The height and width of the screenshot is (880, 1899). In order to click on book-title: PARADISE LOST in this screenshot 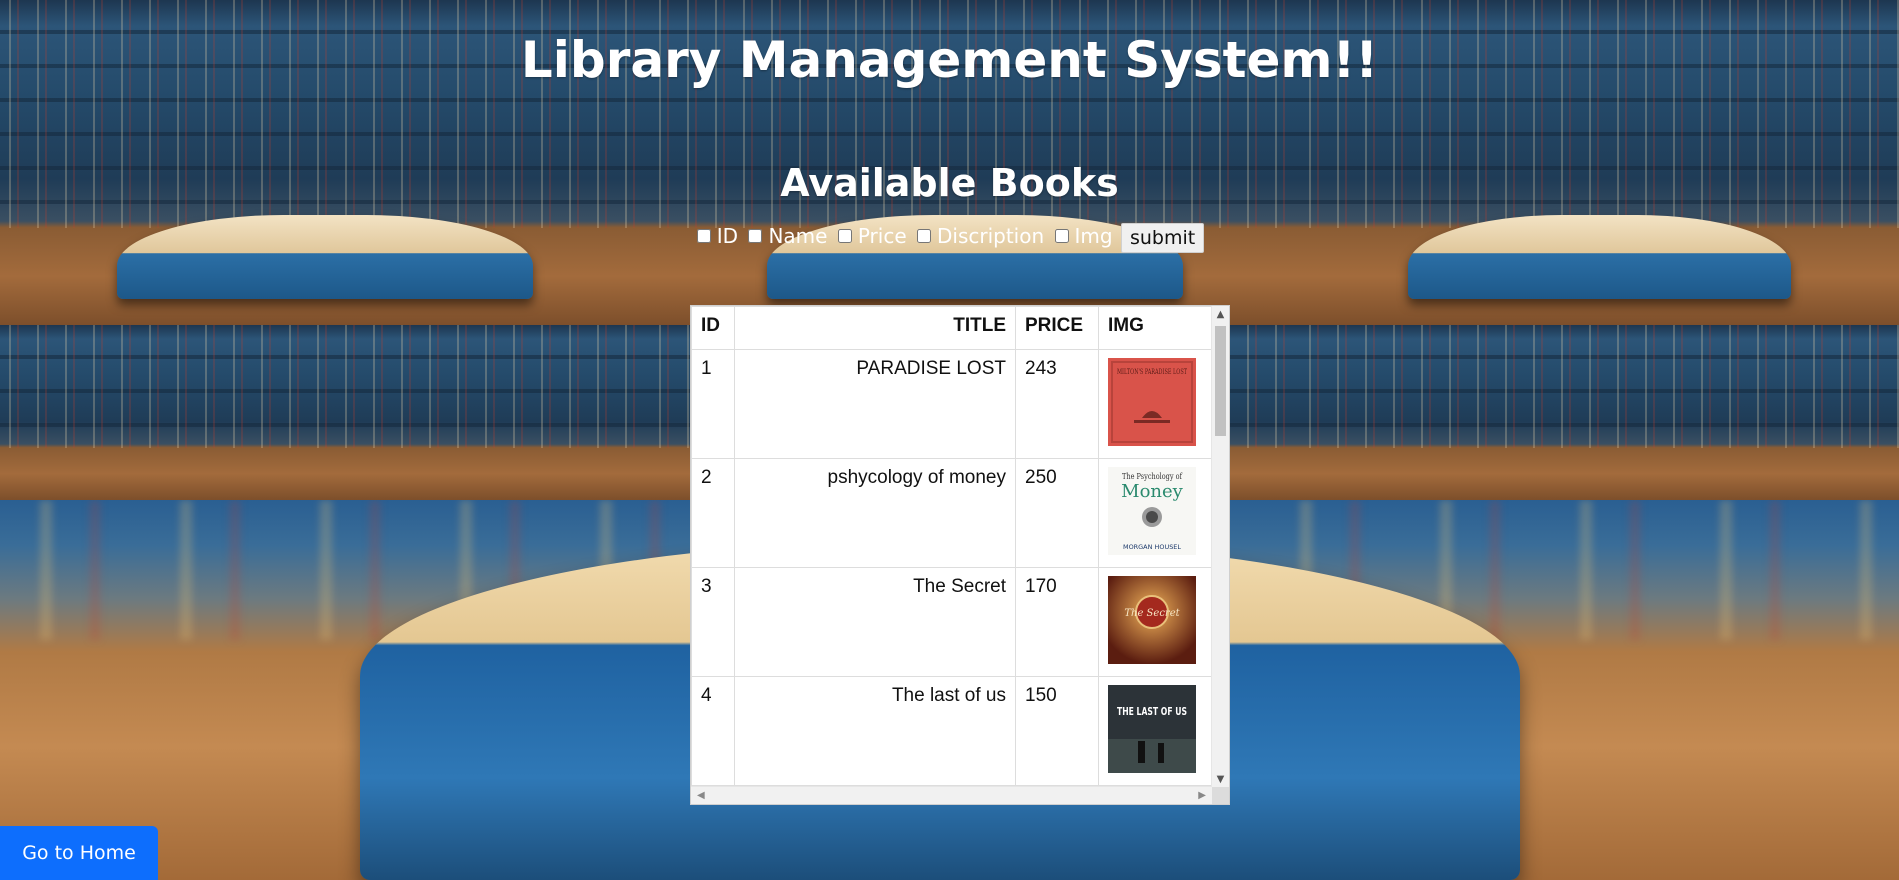, I will do `click(875, 404)`.